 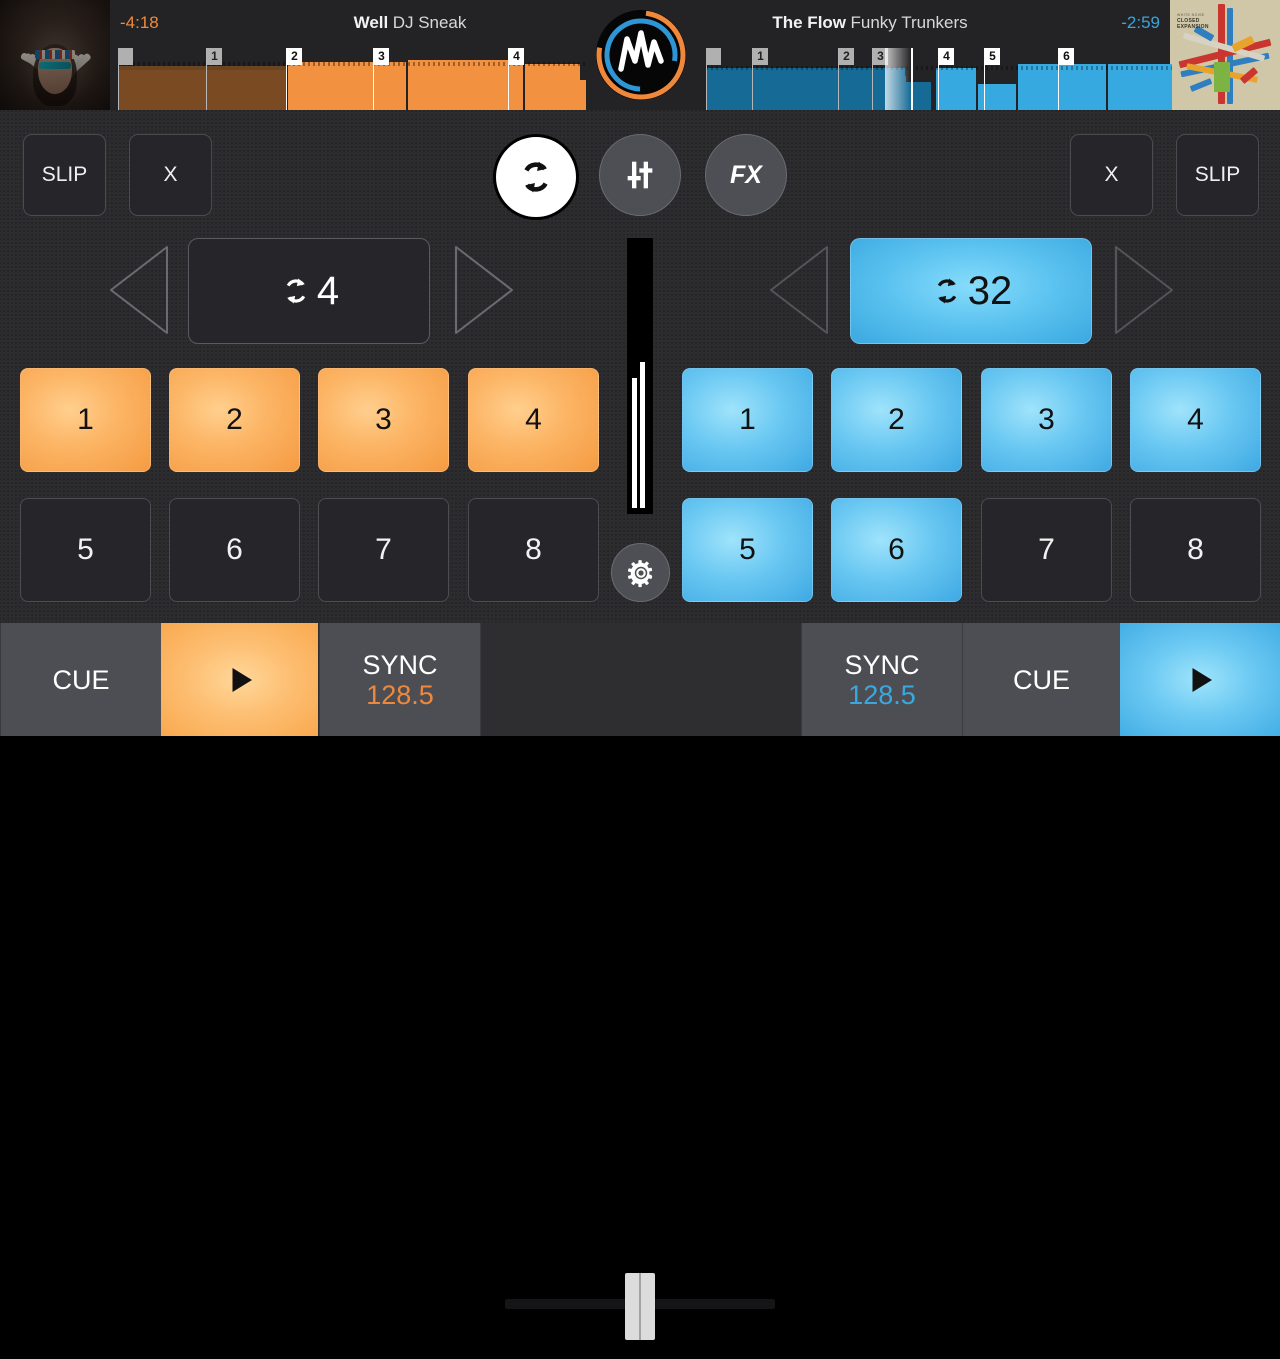 I want to click on cue-pad-right-5: 5, so click(x=747, y=550).